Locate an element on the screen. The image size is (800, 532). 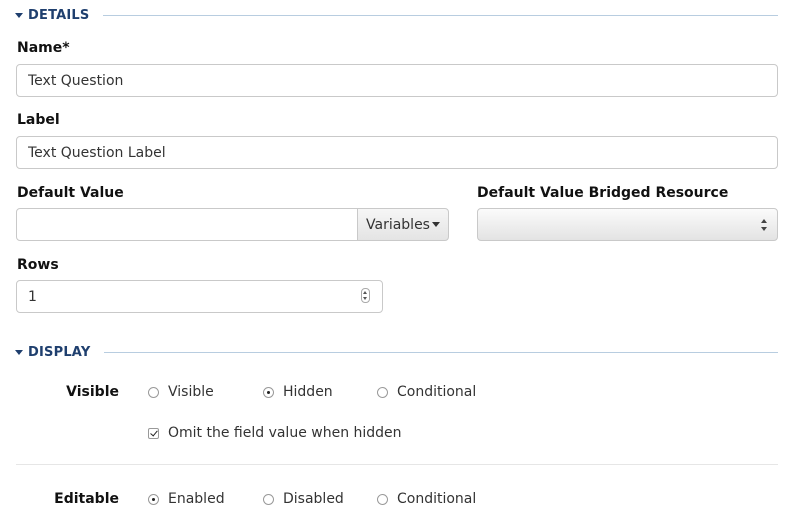
rows-input is located at coordinates (199, 296).